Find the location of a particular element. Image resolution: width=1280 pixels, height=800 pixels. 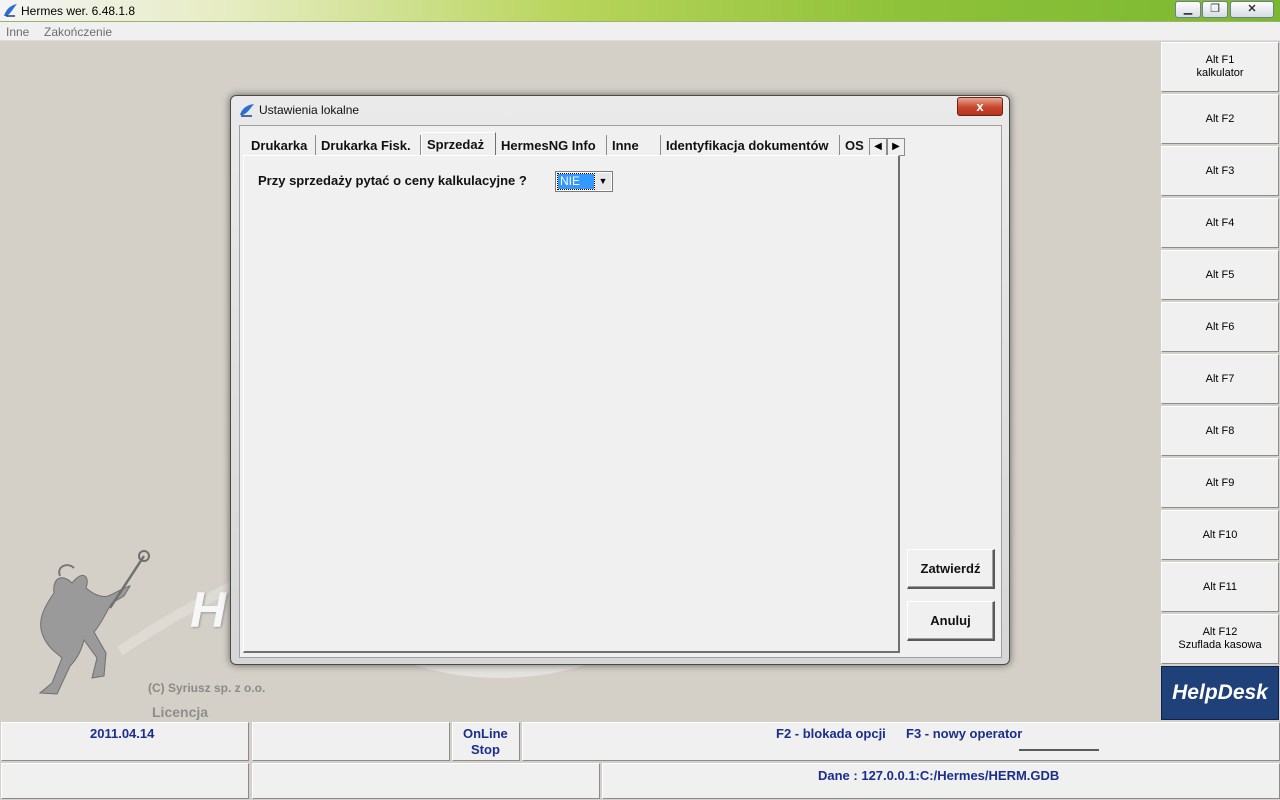

fkey-key: Alt F9 is located at coordinates (1220, 482).